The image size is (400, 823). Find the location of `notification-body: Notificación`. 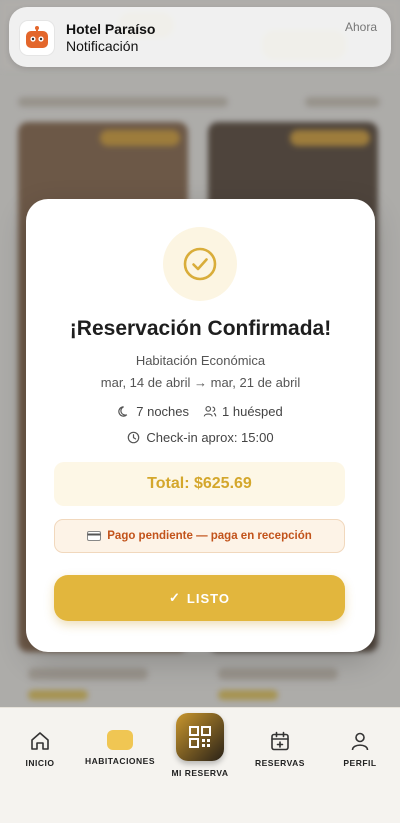

notification-body: Notificación is located at coordinates (102, 46).